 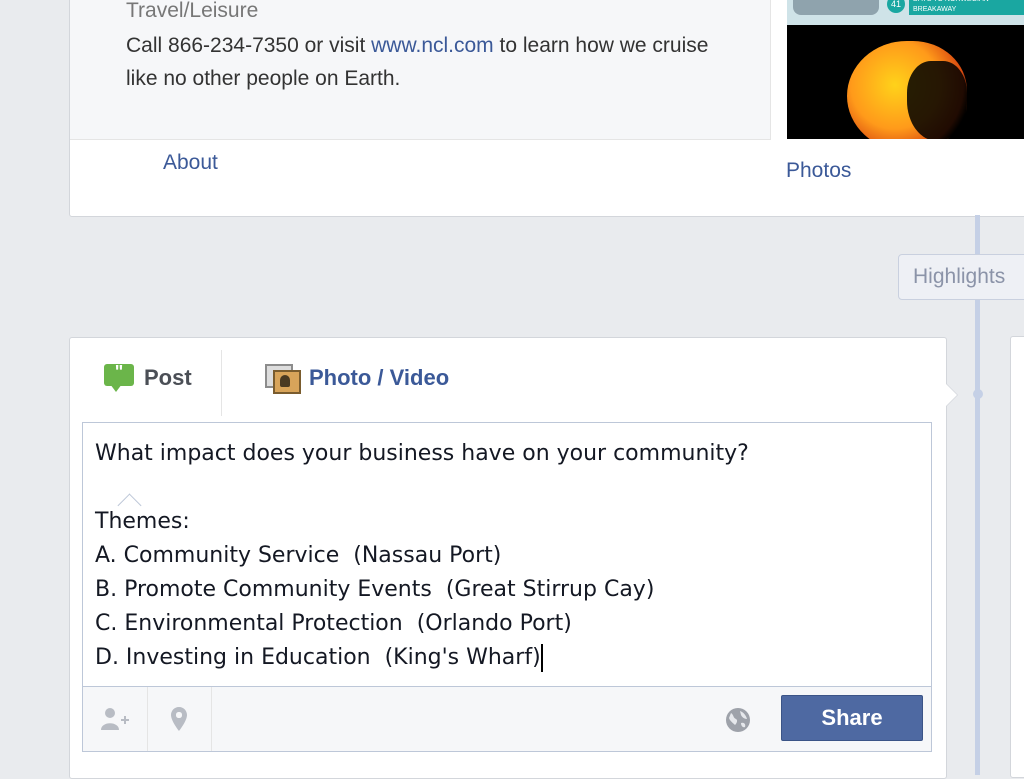 I want to click on tag-people-button, so click(x=115, y=719).